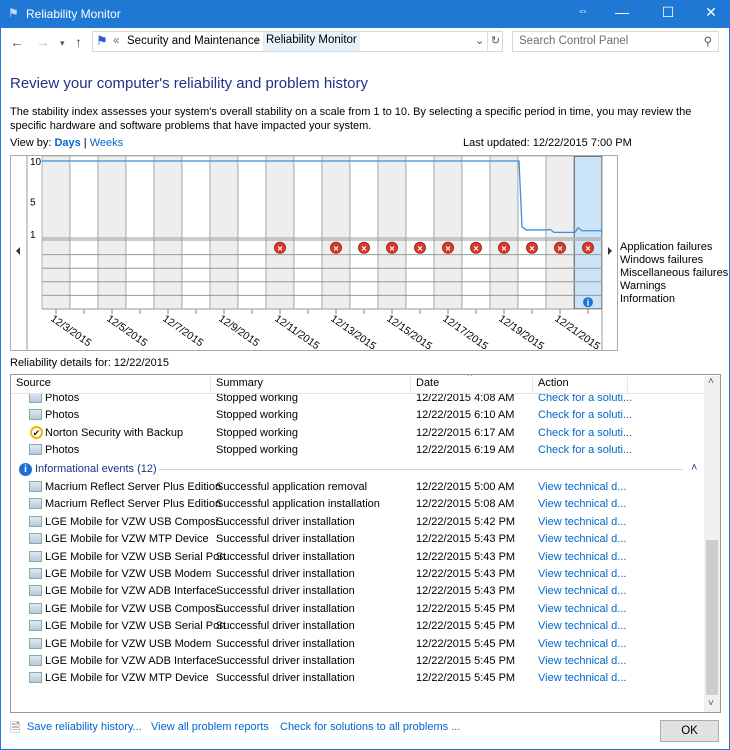 The image size is (730, 750). Describe the element at coordinates (62, 43) in the screenshot. I see `recent-dropdown-icon: ▾` at that location.